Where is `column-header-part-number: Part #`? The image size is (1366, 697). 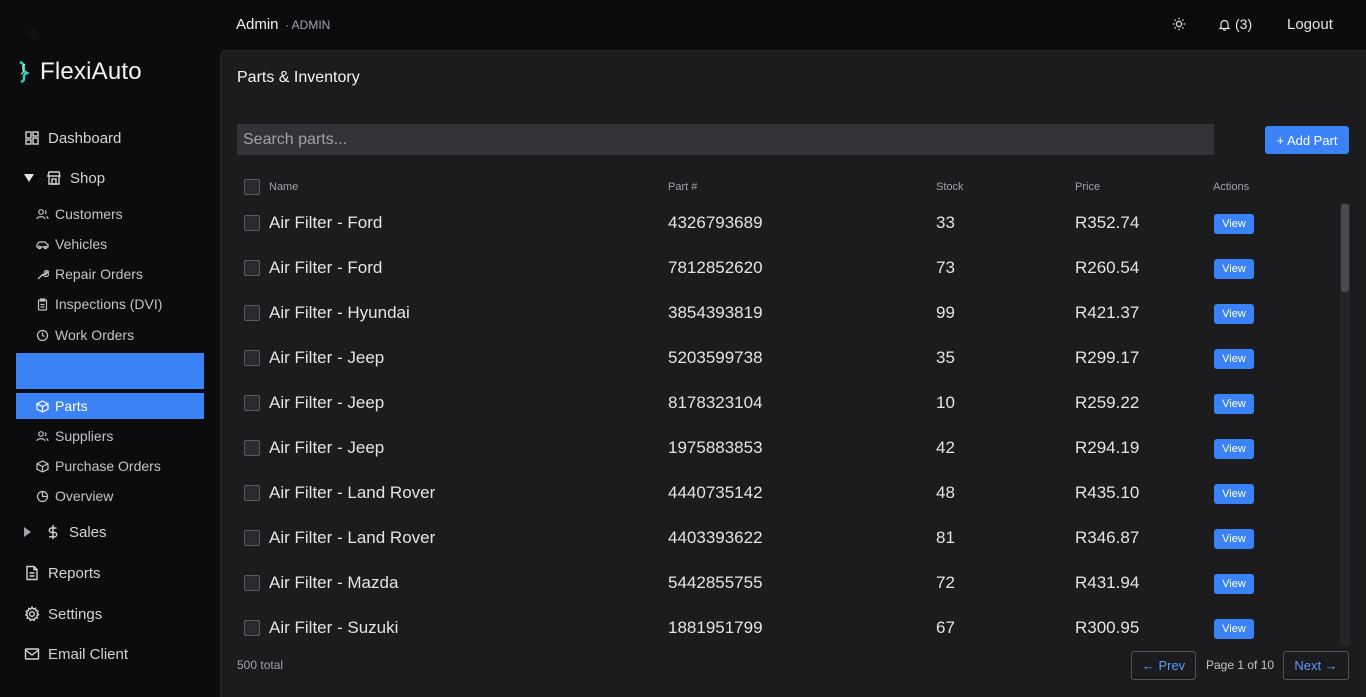
column-header-part-number: Part # is located at coordinates (683, 187).